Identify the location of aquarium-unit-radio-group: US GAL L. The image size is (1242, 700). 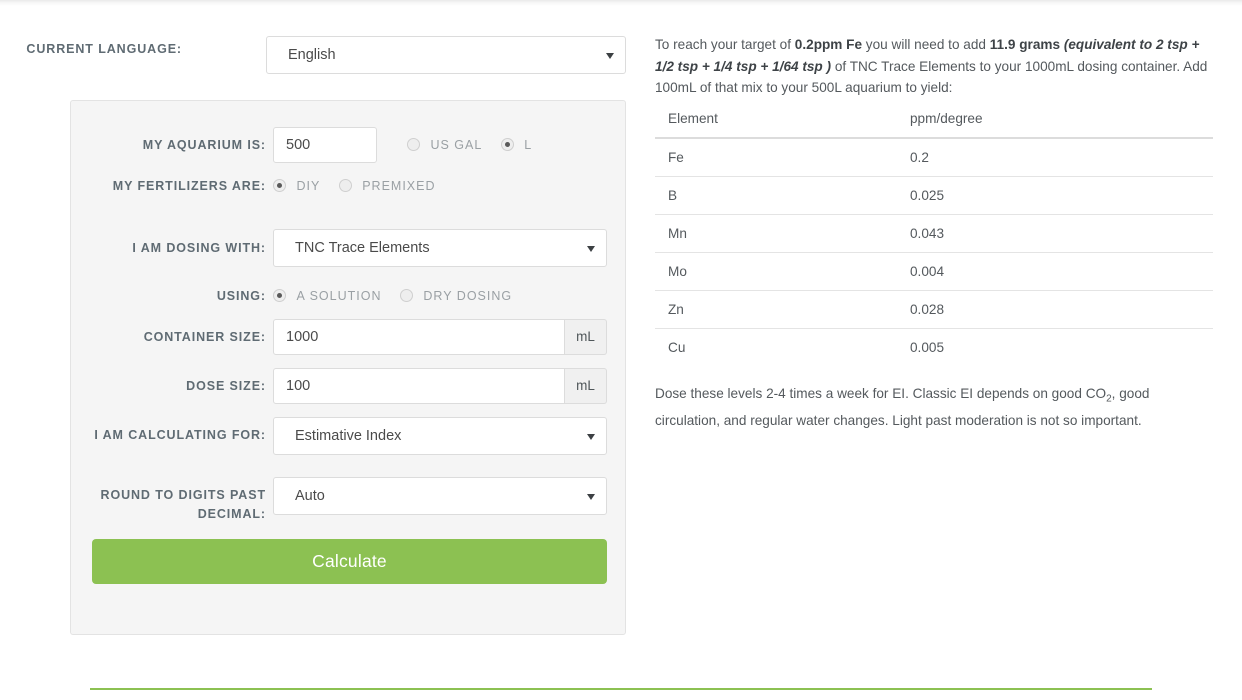
(469, 145).